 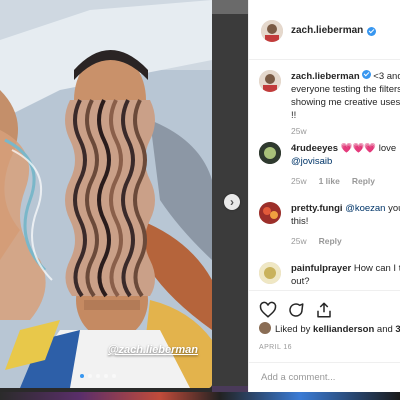 What do you see at coordinates (386, 76) in the screenshot?
I see `caption-line1: <3 and` at bounding box center [386, 76].